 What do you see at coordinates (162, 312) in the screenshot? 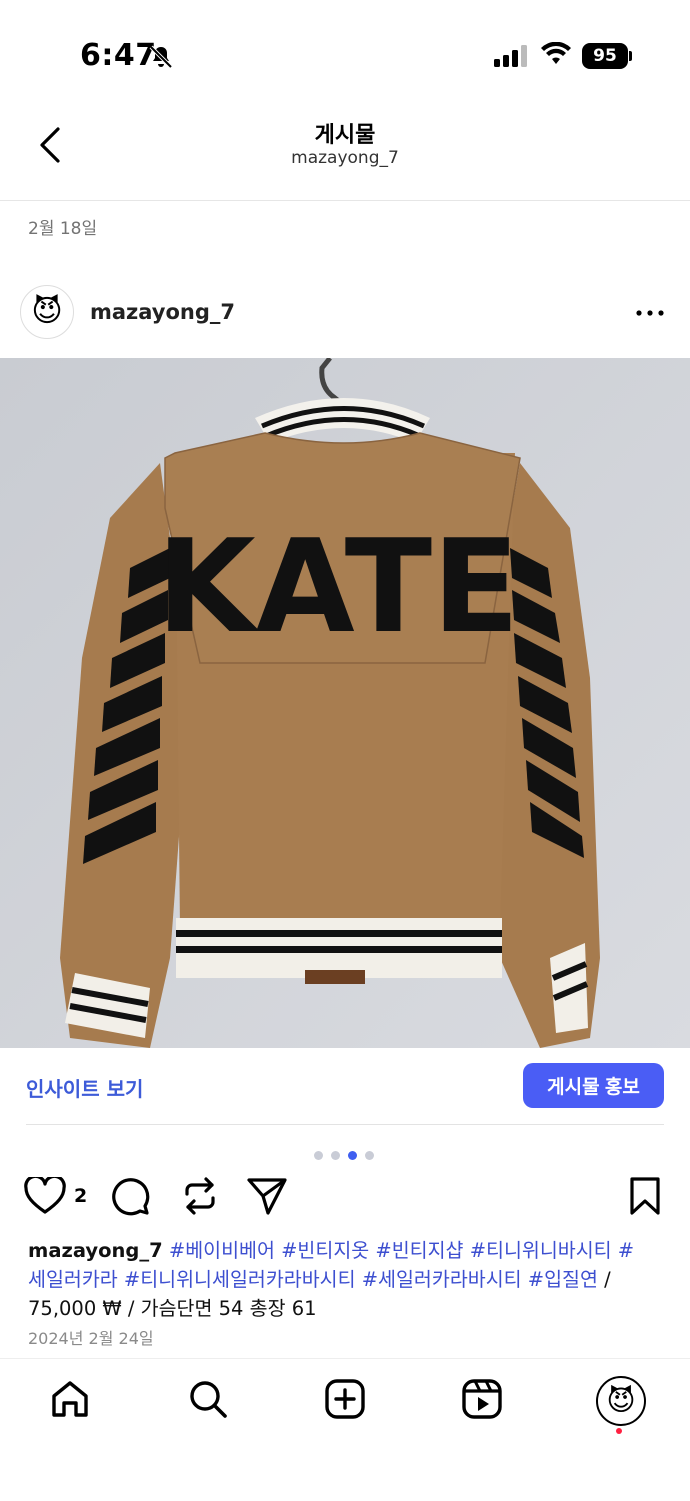
I see `post-username: mazayong_7` at bounding box center [162, 312].